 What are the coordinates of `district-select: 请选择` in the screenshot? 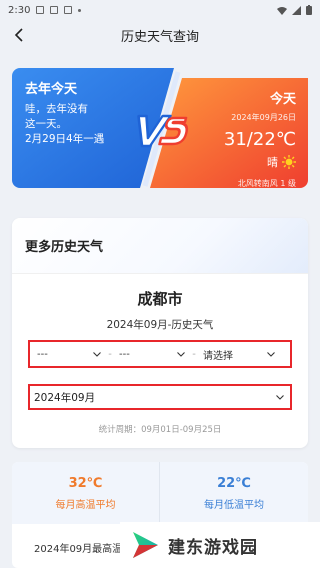 It's located at (239, 354).